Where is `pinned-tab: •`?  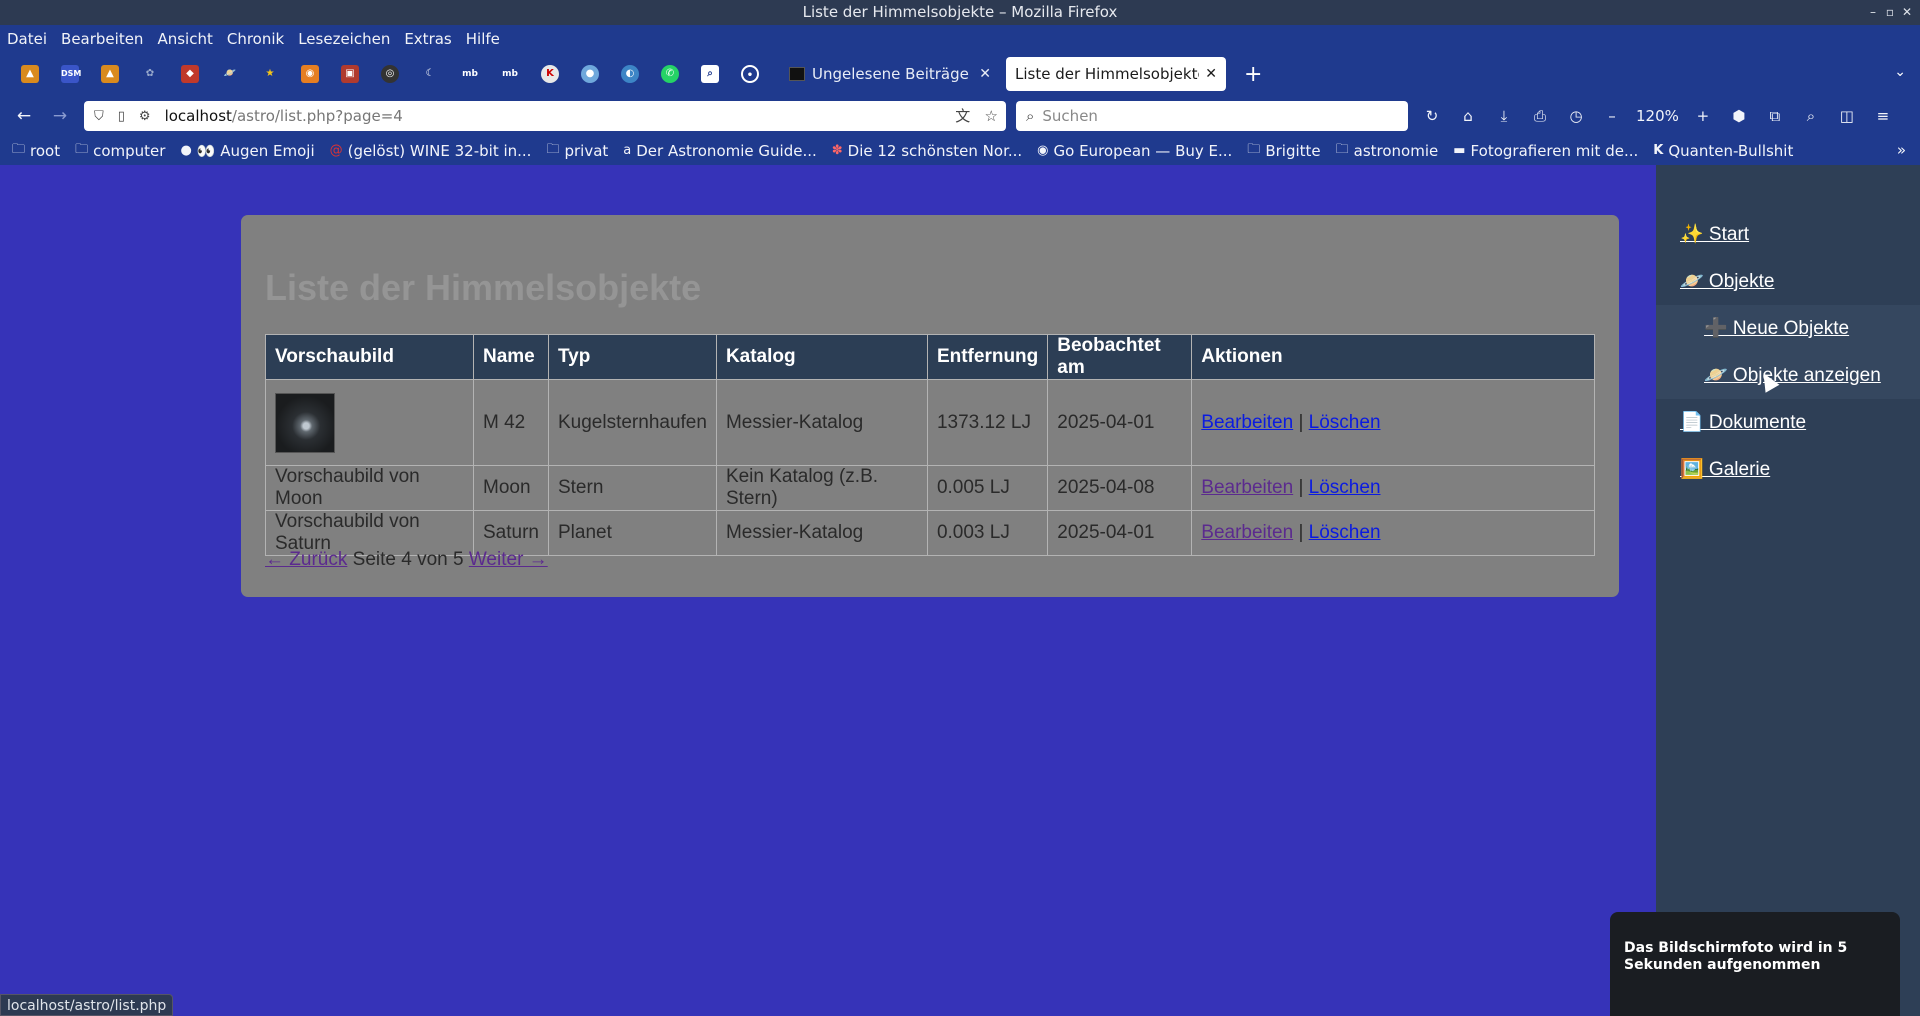
pinned-tab: • is located at coordinates (750, 74).